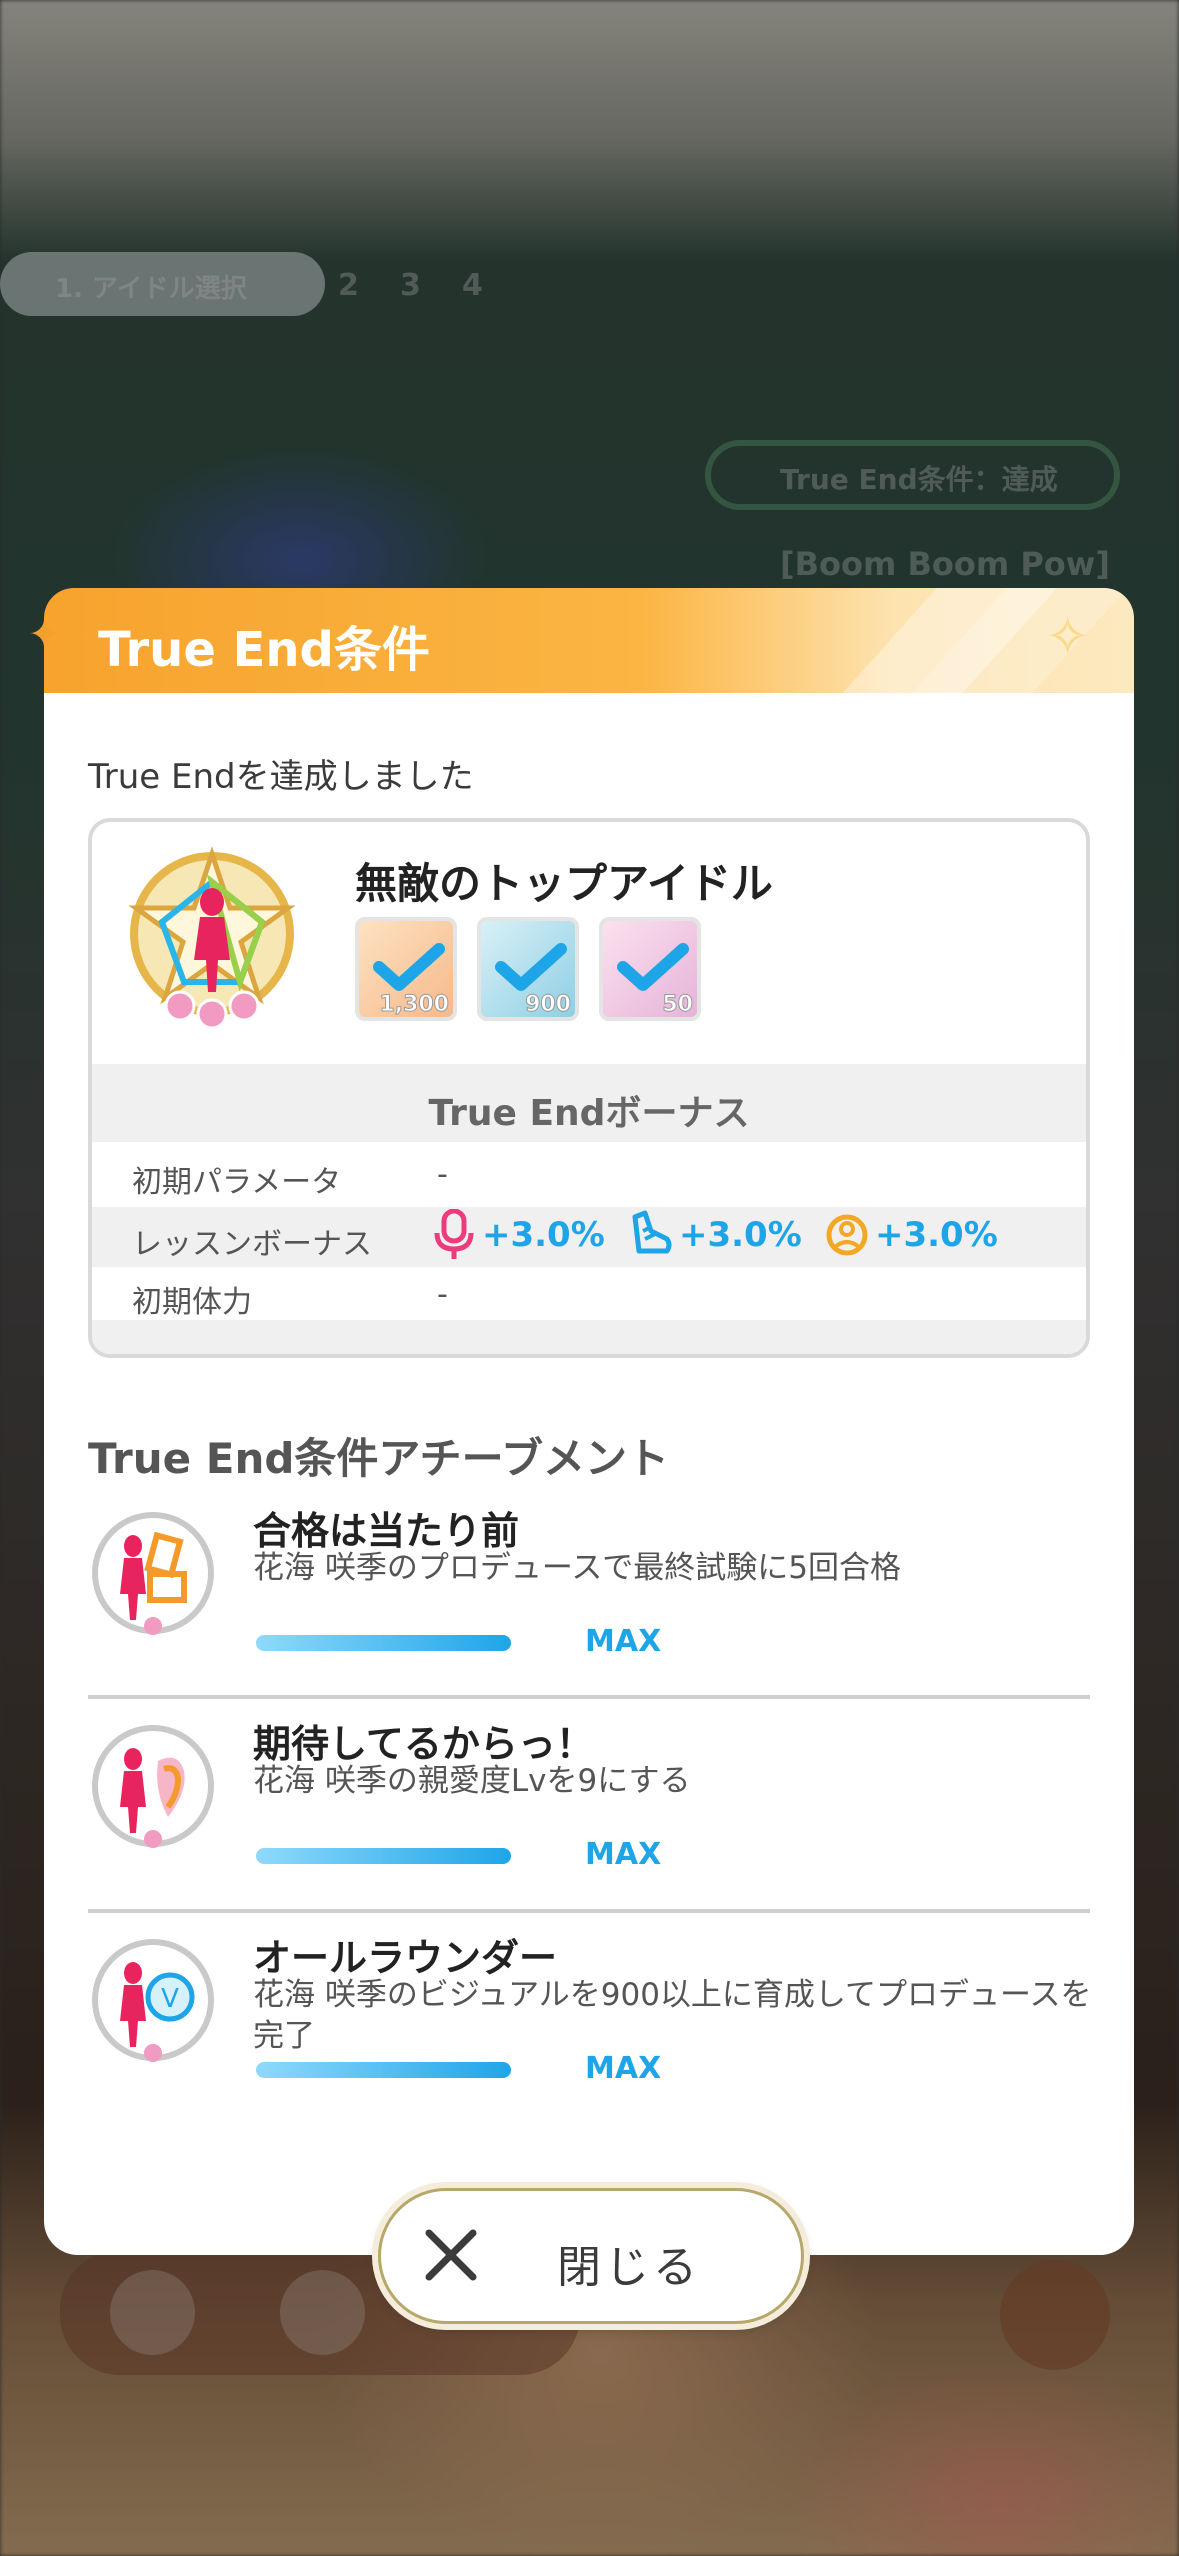 The image size is (1179, 2556). Describe the element at coordinates (936, 1235) in the screenshot. I see `visual-bonus-value: +3.0%` at that location.